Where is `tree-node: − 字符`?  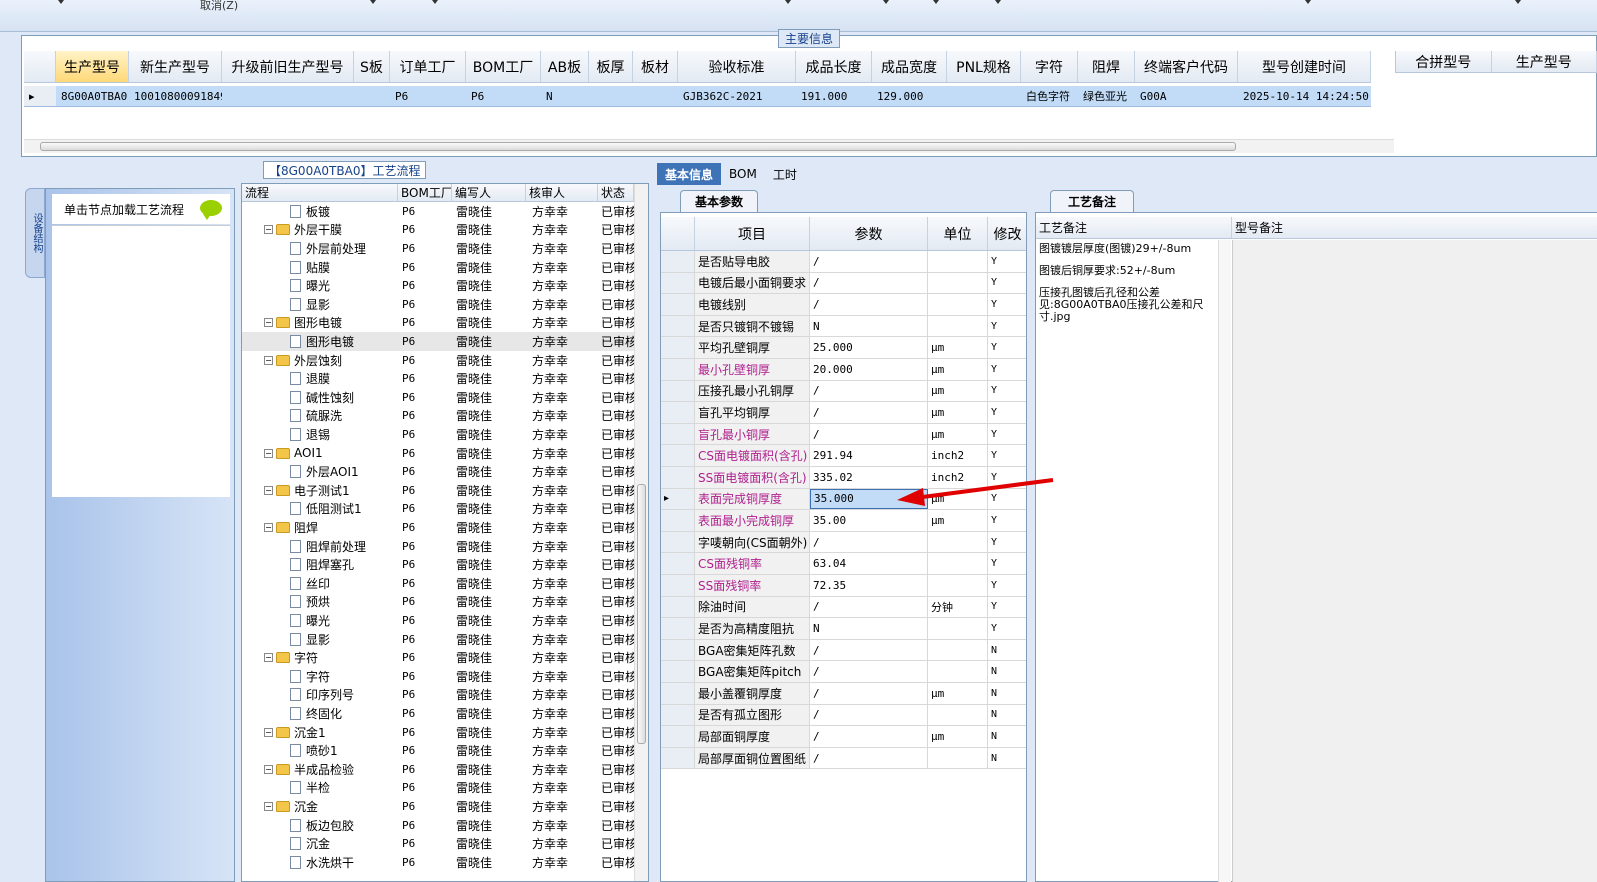 tree-node: − 字符 is located at coordinates (320, 657).